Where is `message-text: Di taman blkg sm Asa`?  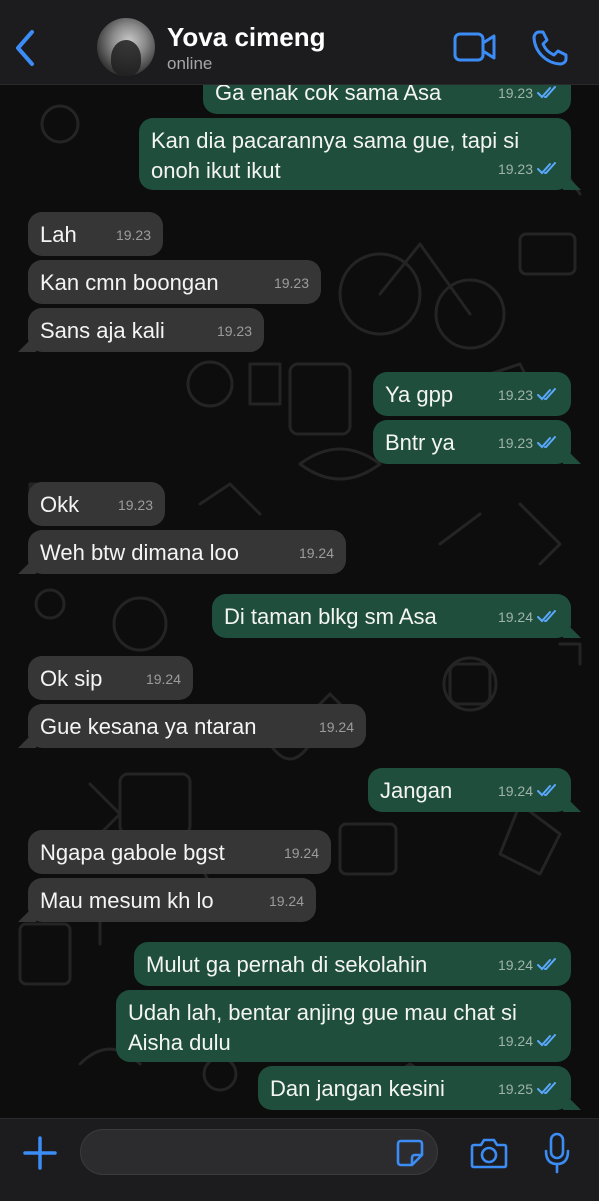
message-text: Di taman blkg sm Asa is located at coordinates (330, 616).